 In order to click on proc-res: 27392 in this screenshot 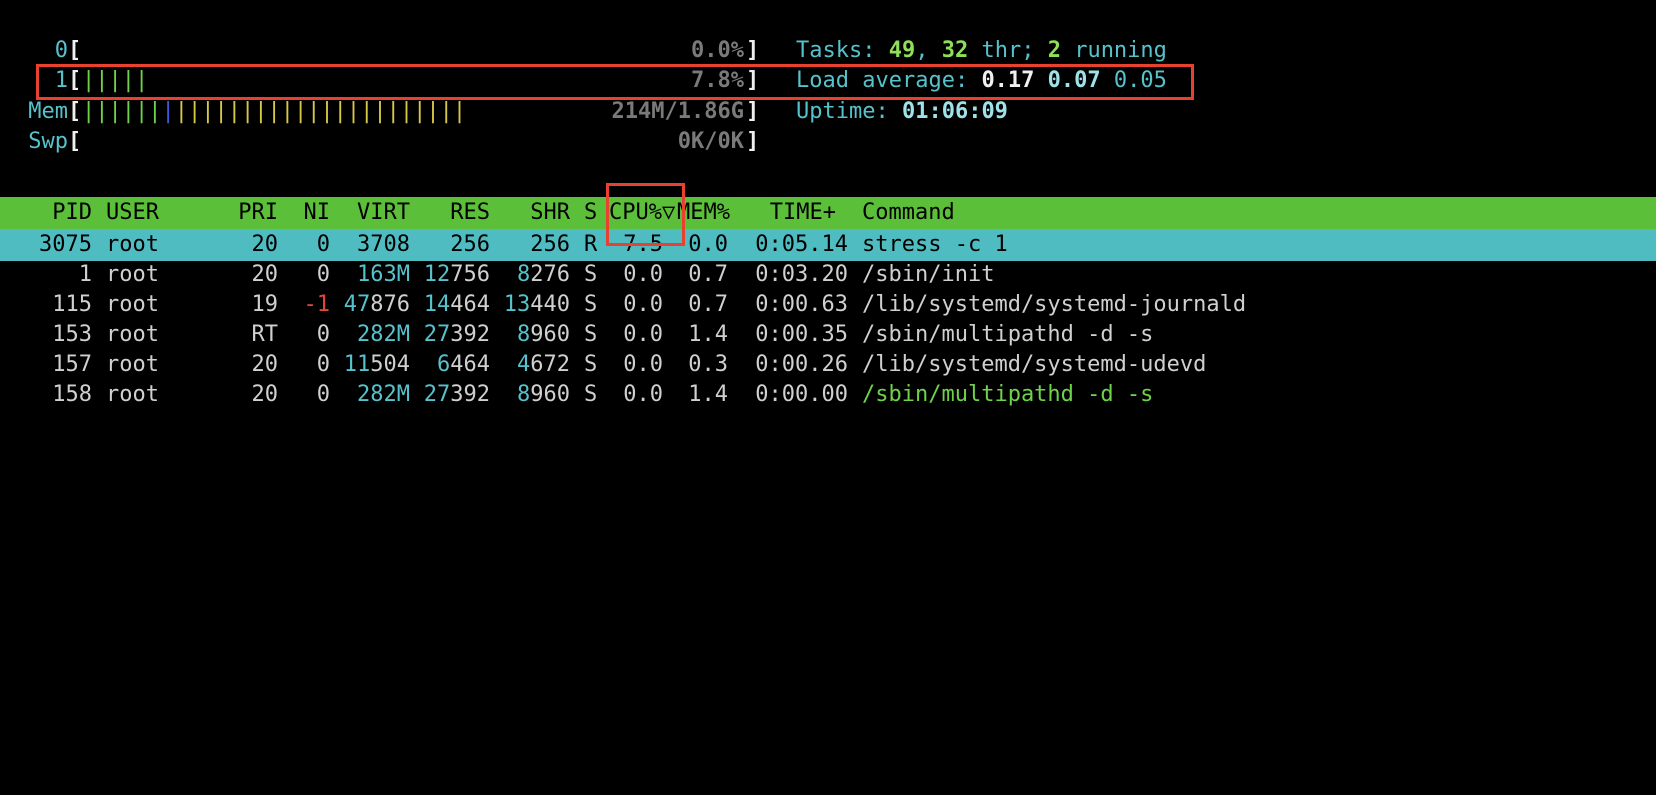, I will do `click(456, 334)`.